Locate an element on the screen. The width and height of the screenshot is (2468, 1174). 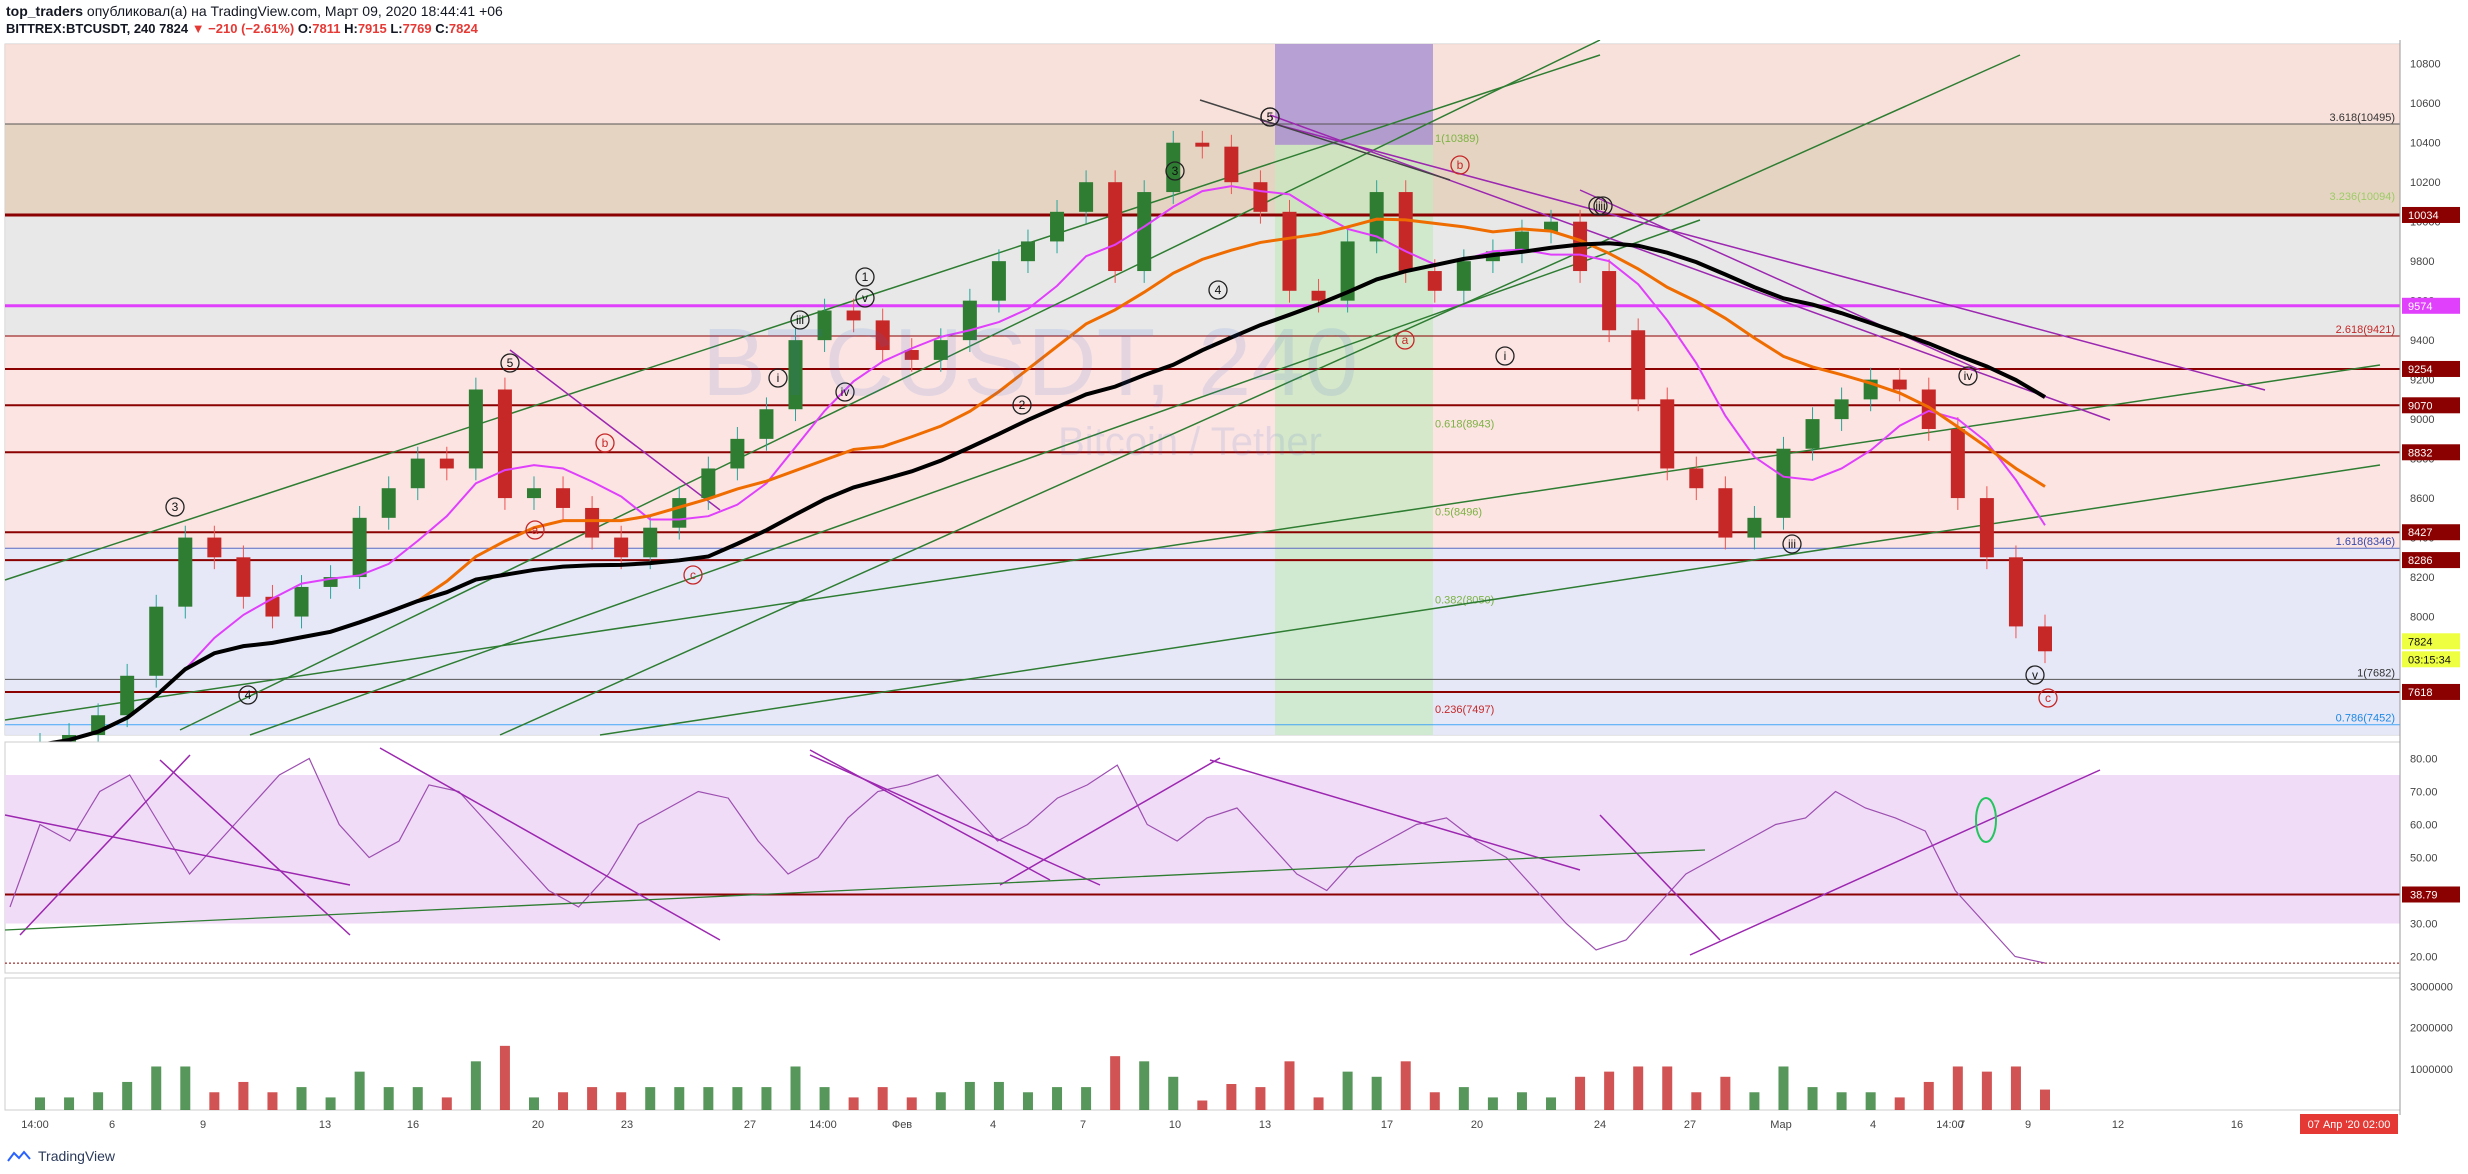
time-tick: Фев is located at coordinates (902, 1125).